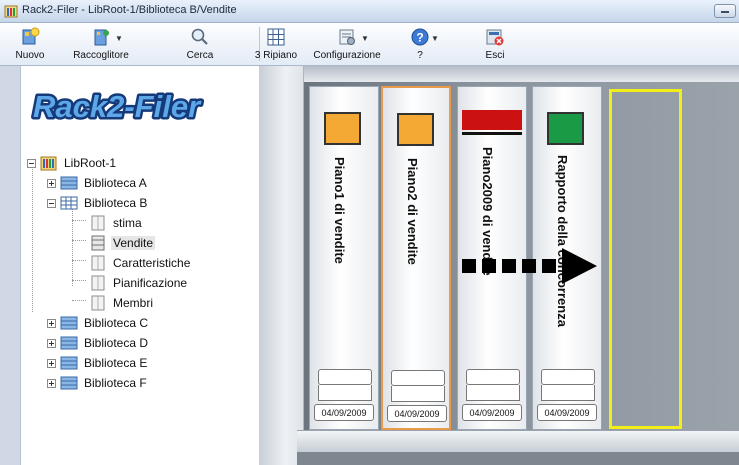 Image resolution: width=739 pixels, height=465 pixels. Describe the element at coordinates (199, 36) in the screenshot. I see `search-icon` at that location.